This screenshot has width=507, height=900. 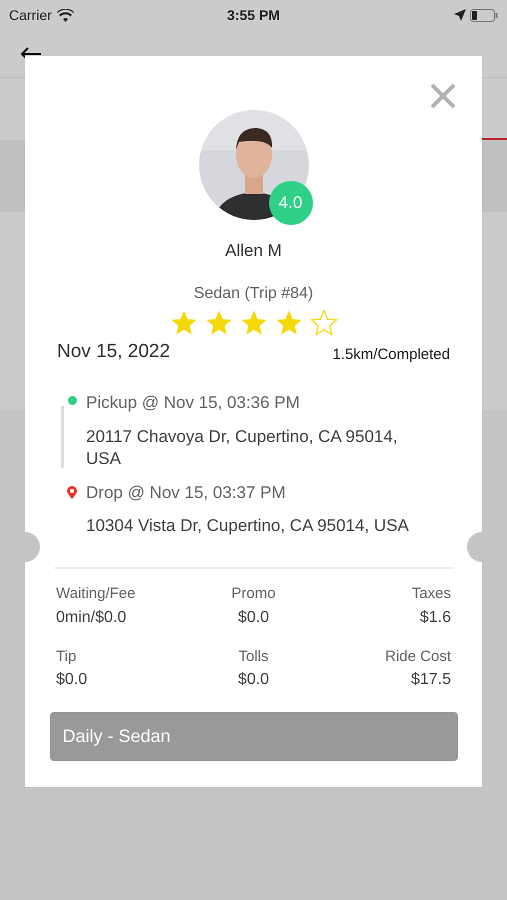 What do you see at coordinates (92, 618) in the screenshot?
I see `fare-value: 0min/$0.0` at bounding box center [92, 618].